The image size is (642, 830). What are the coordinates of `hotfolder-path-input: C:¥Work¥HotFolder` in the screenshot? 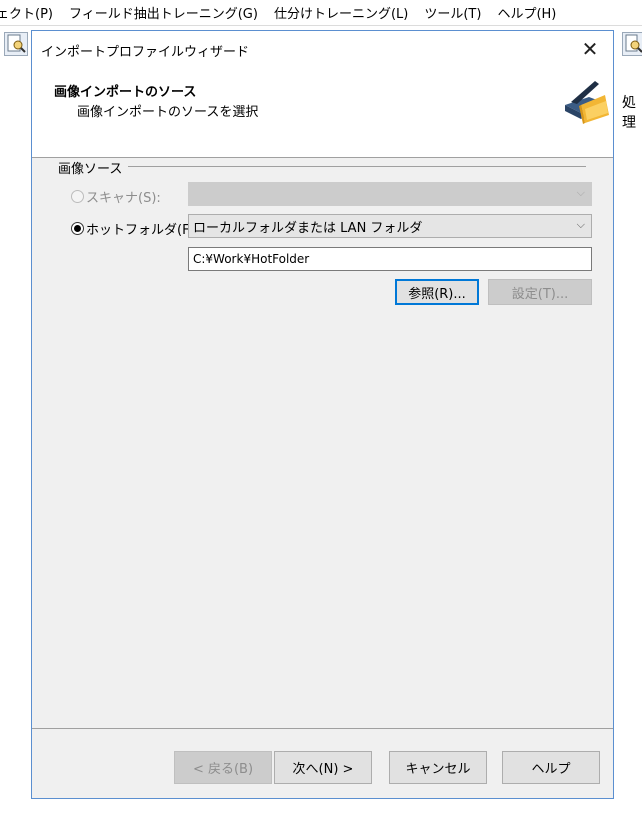 It's located at (390, 259).